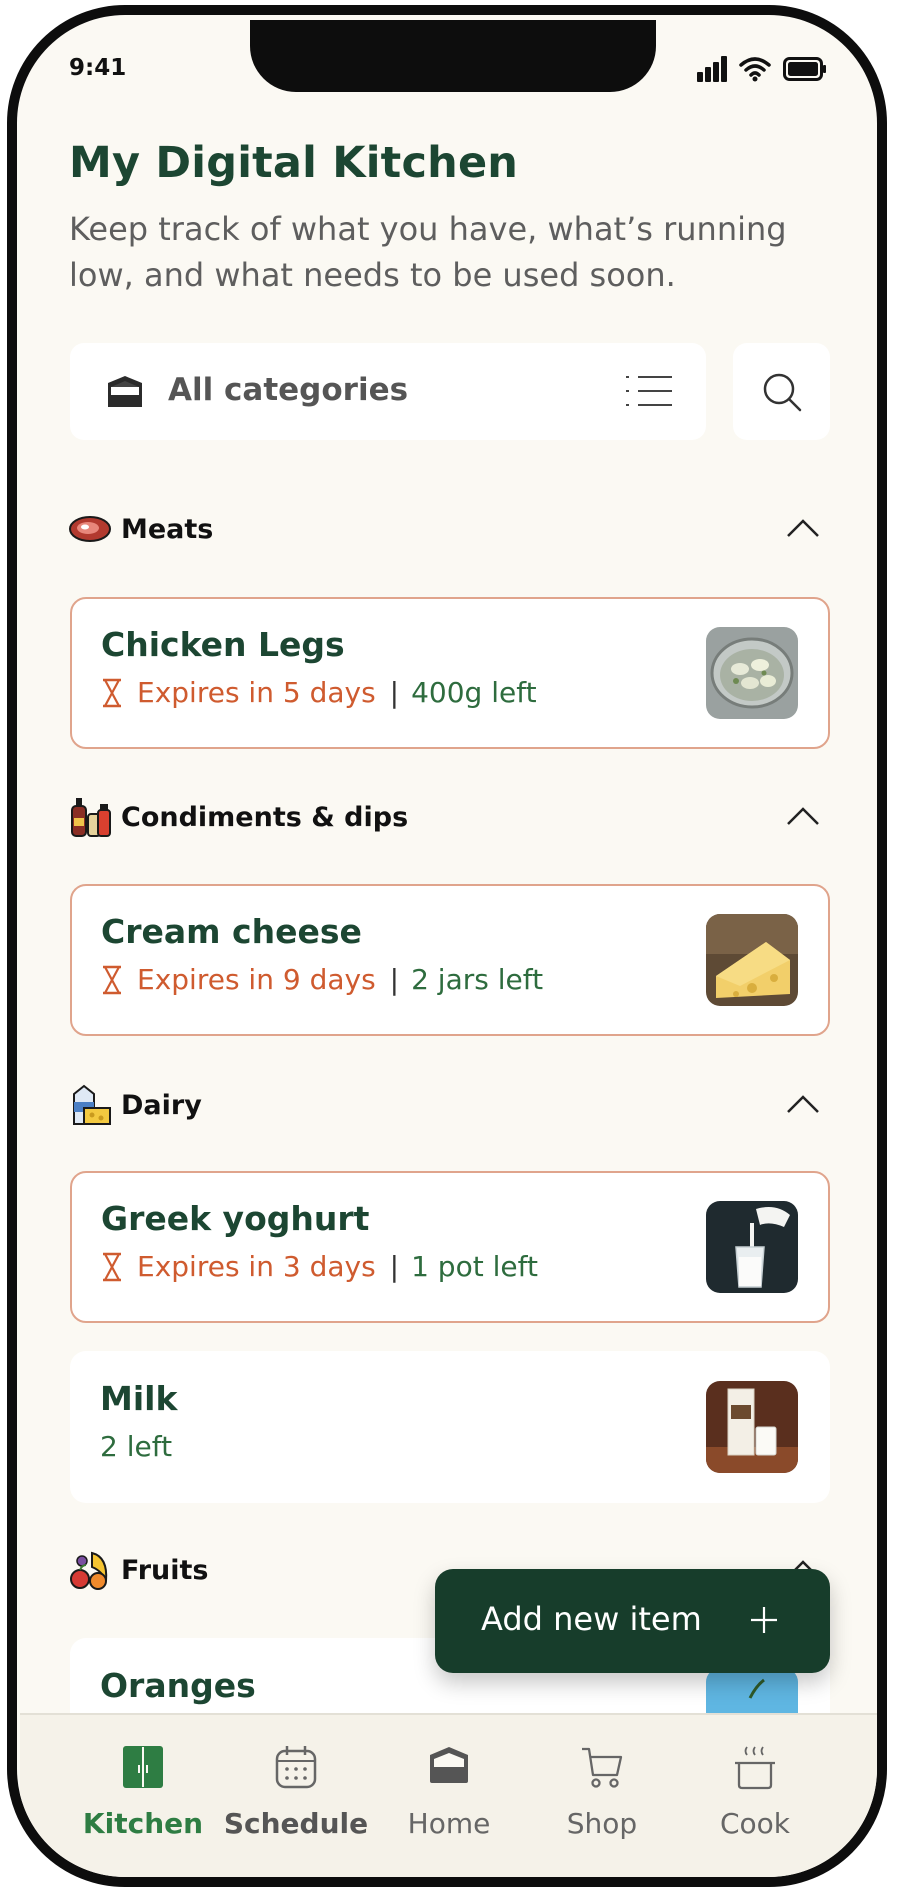  Describe the element at coordinates (167, 529) in the screenshot. I see `section-label: Meats` at that location.